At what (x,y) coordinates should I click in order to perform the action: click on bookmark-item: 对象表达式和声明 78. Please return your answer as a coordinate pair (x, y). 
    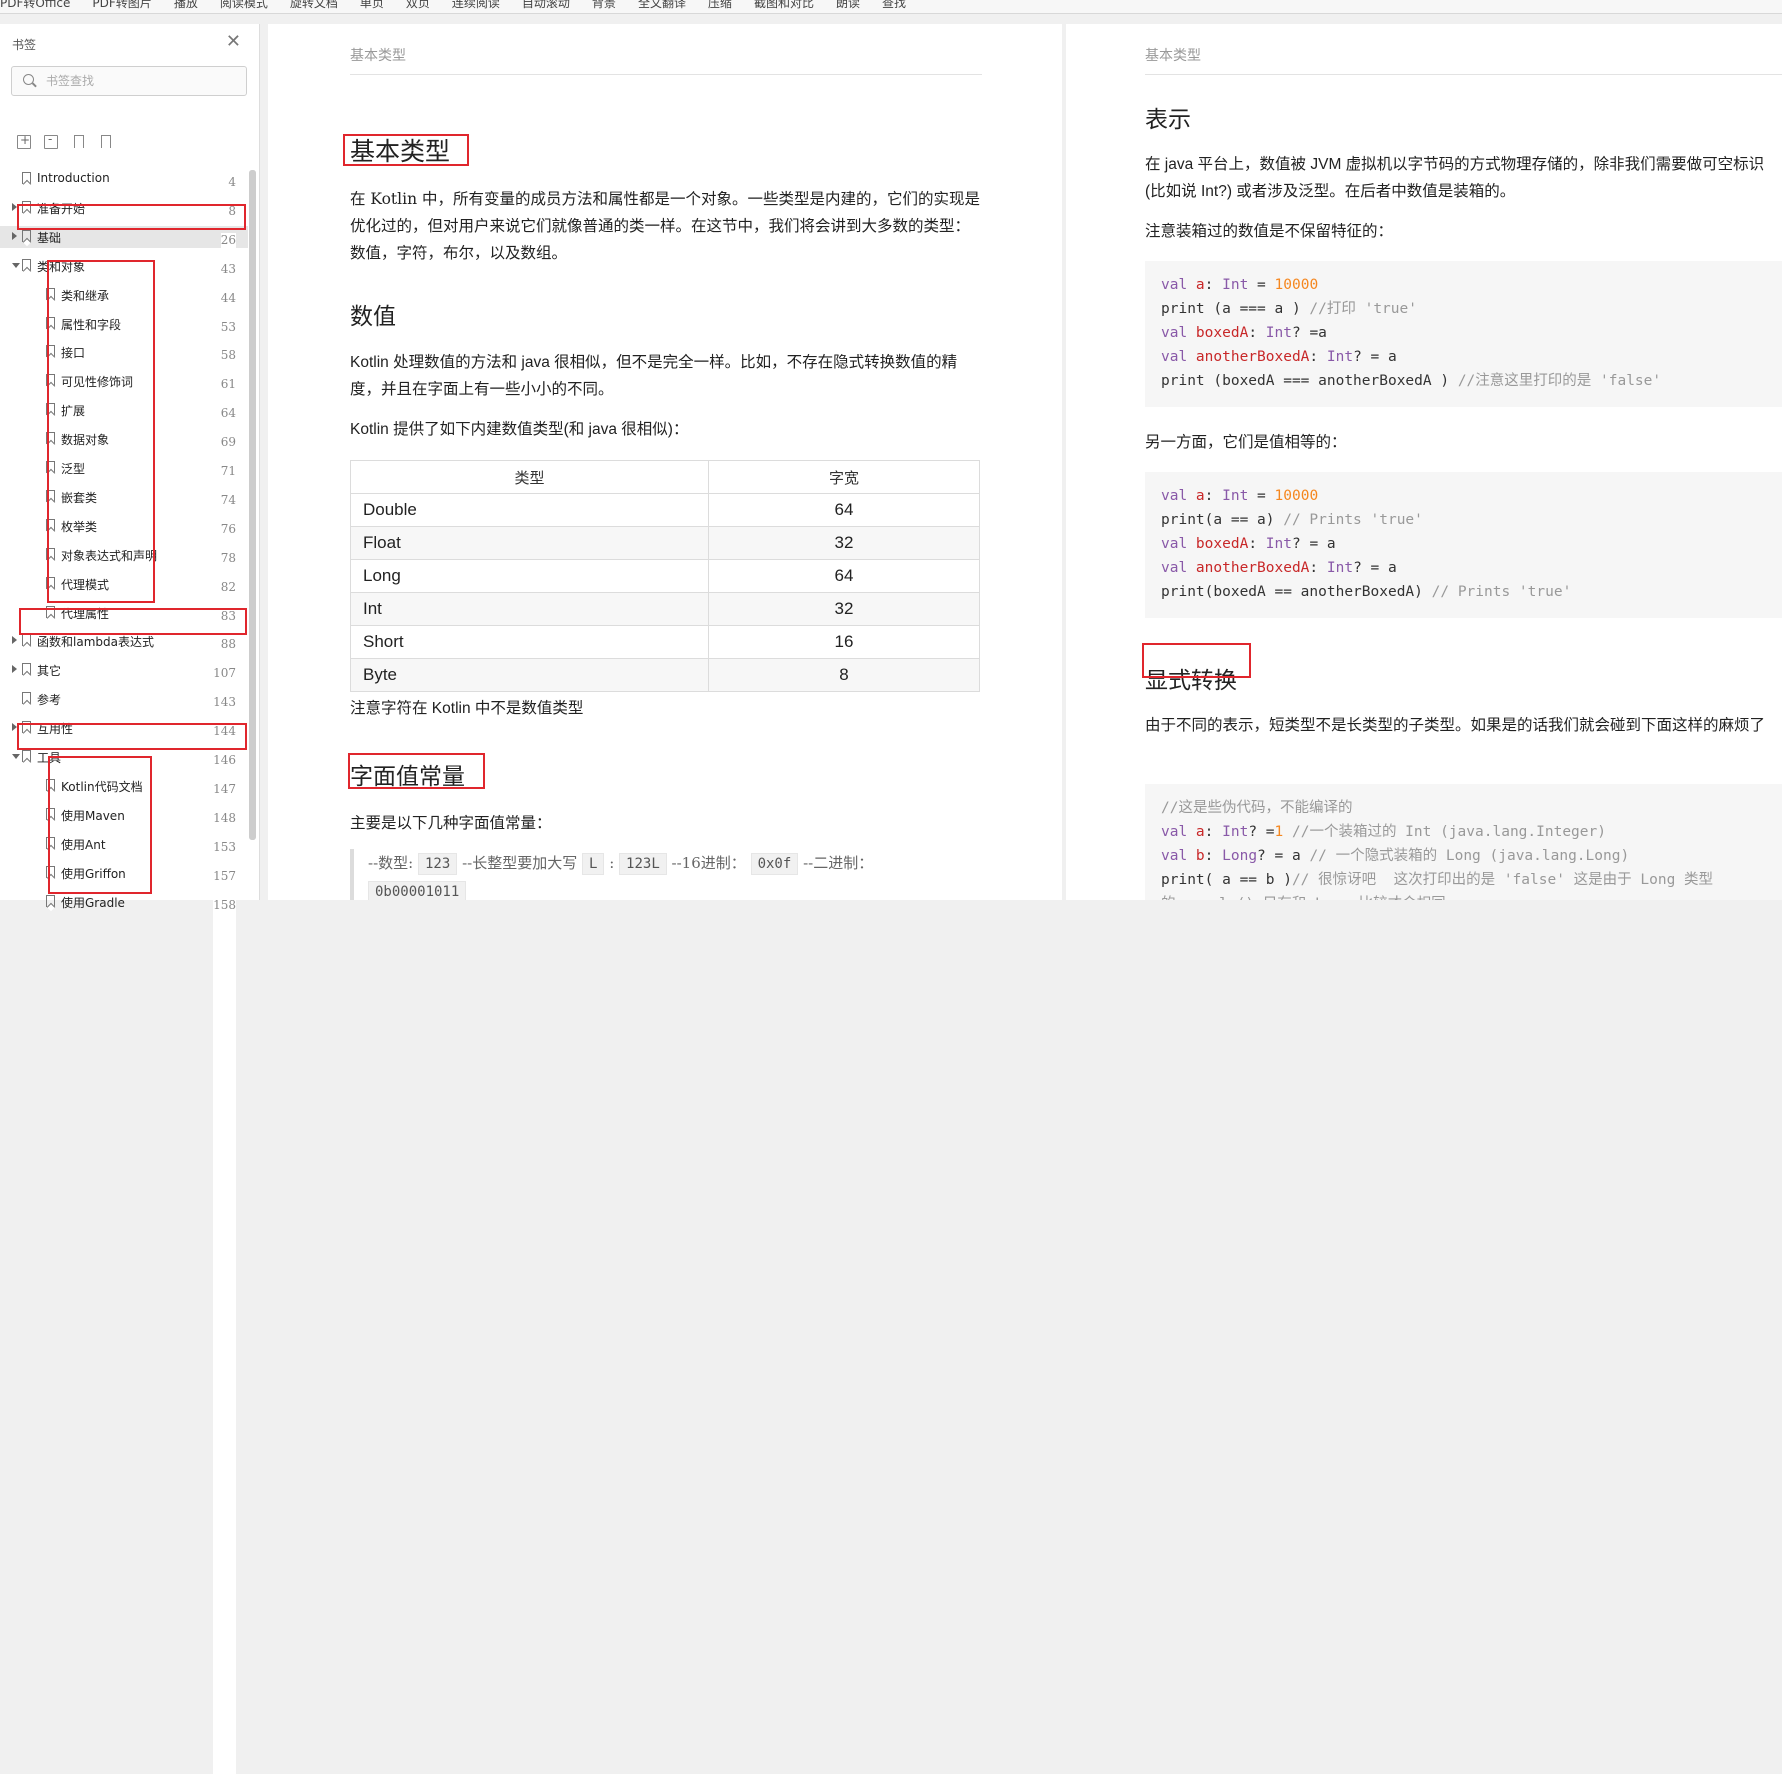
    Looking at the image, I should click on (124, 985).